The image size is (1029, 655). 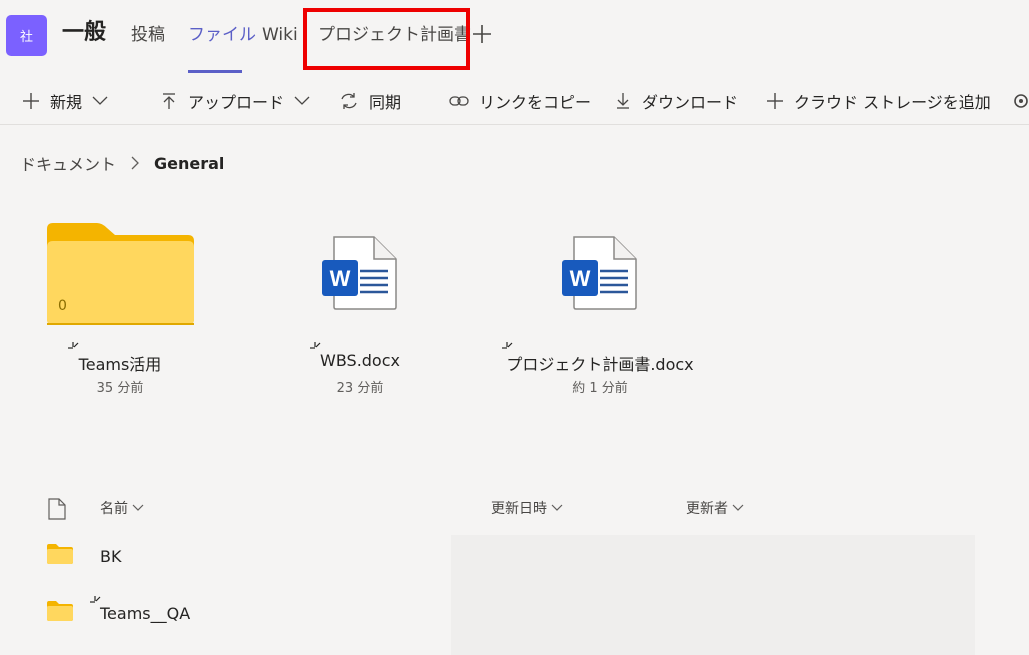 I want to click on tile-modified: 35 分前, so click(x=120, y=388).